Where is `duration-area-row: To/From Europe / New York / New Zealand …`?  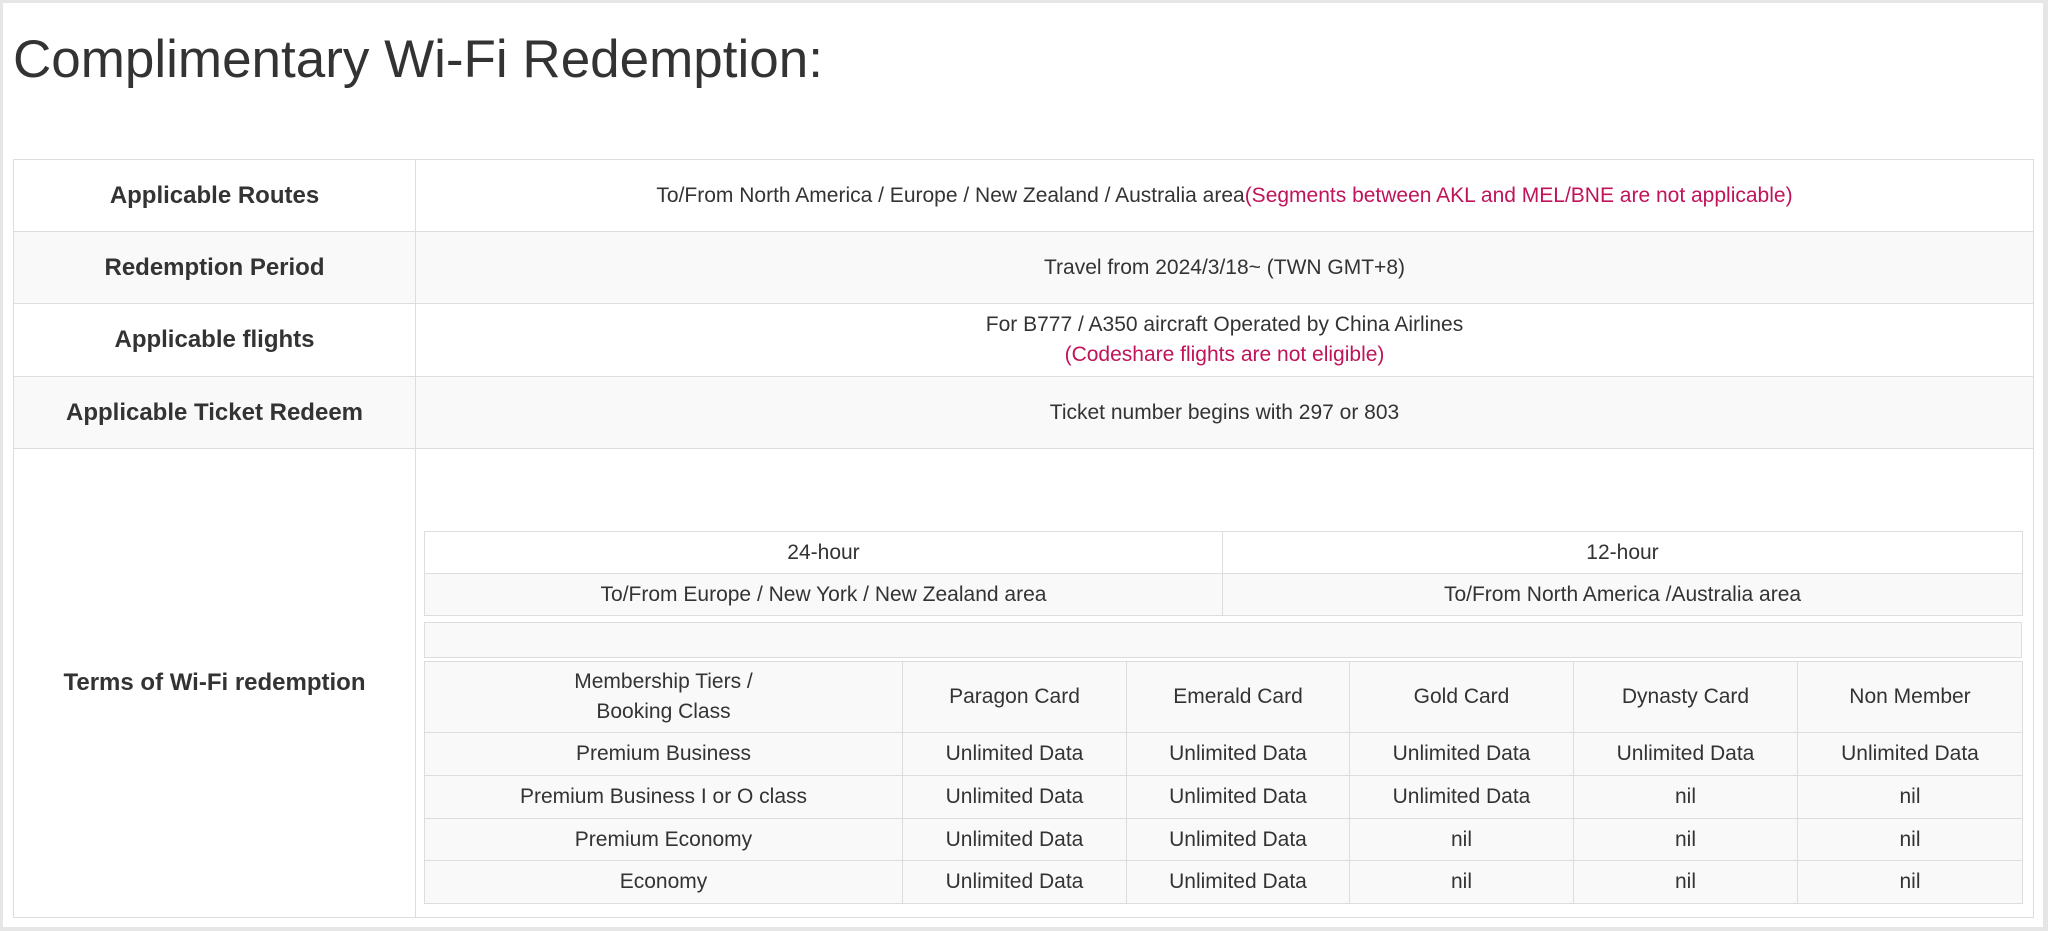 duration-area-row: To/From Europe / New York / New Zealand … is located at coordinates (1223, 594).